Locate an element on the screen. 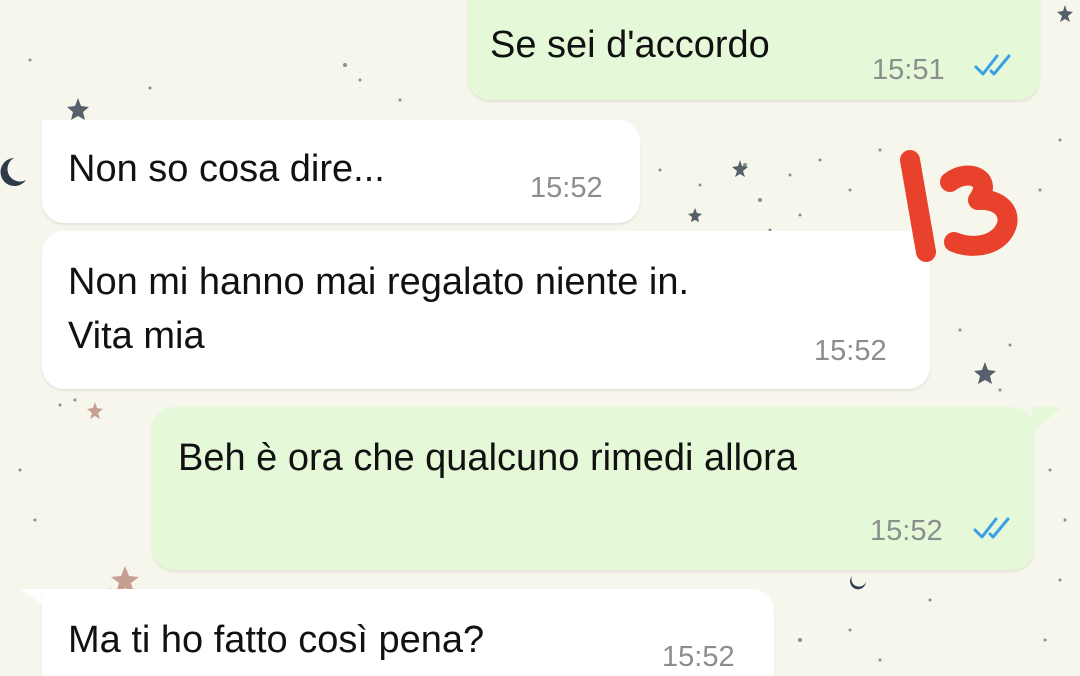 The image size is (1080, 676). message-bubble-outgoing: Se sei d'accordo 15:51 is located at coordinates (754, 50).